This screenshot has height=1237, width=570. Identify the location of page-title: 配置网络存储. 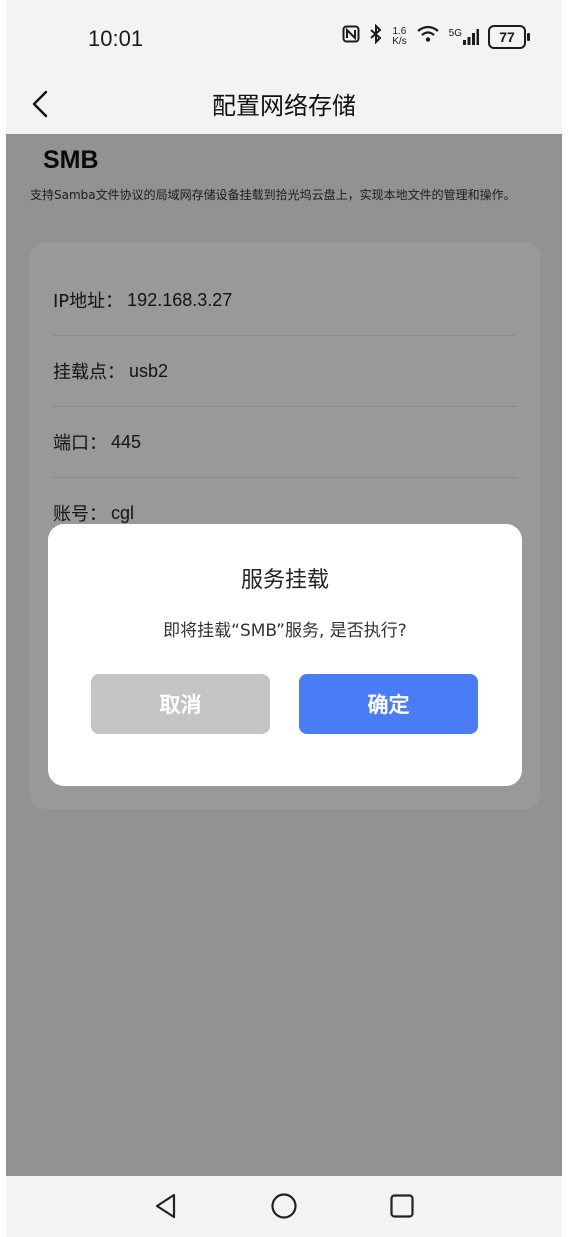
(284, 106).